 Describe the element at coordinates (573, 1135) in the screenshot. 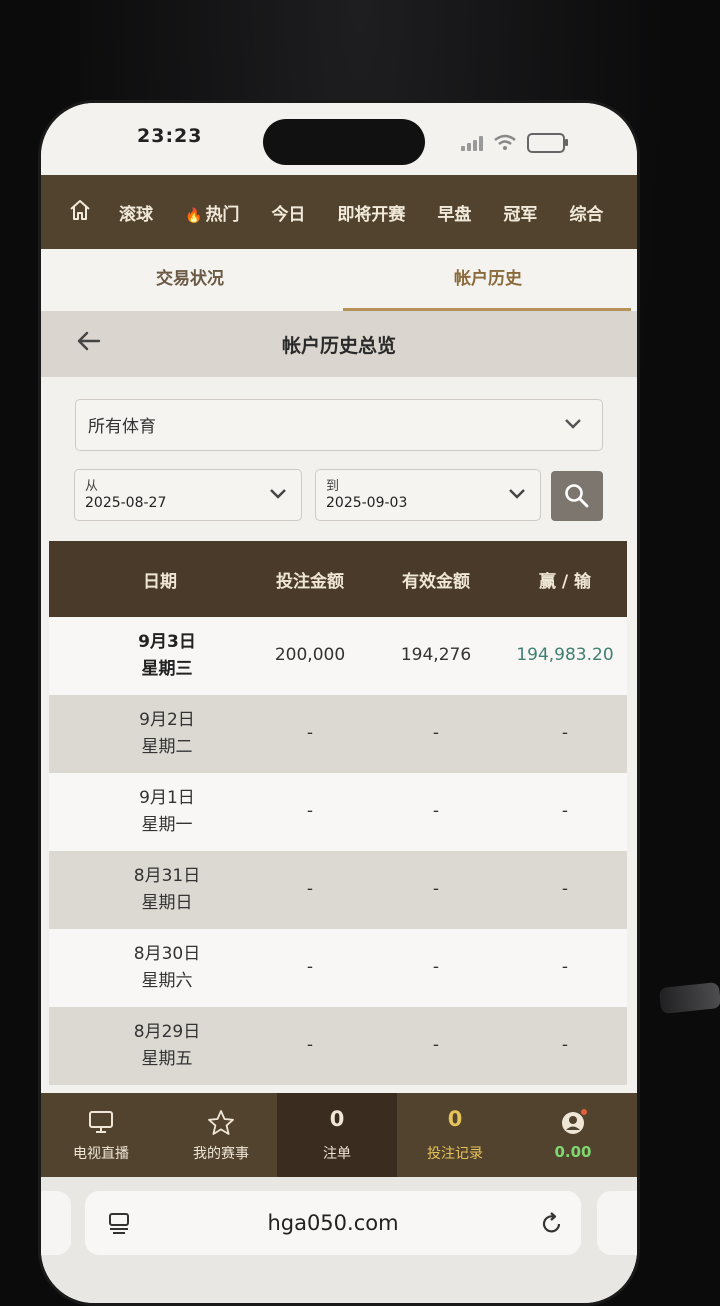

I see `account-button: 0.00` at that location.